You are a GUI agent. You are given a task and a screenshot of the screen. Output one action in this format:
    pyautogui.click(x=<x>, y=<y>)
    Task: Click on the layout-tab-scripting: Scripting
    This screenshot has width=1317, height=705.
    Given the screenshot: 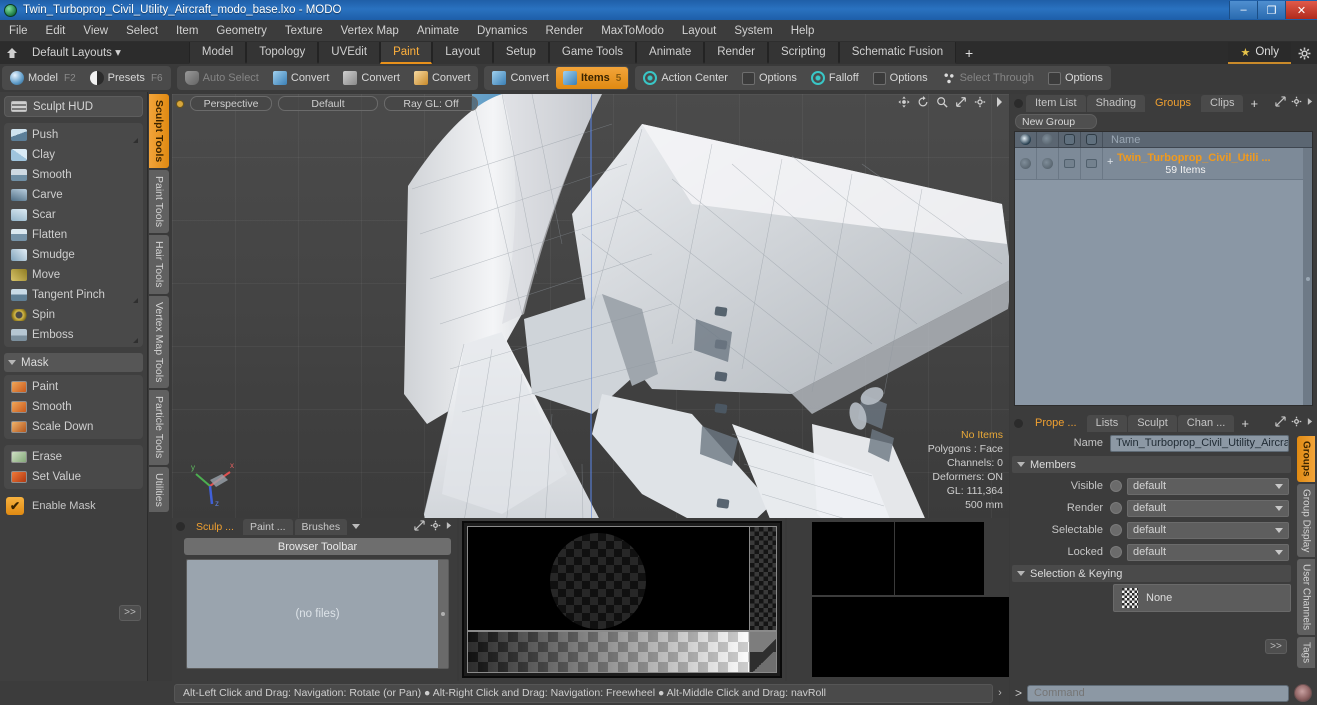 What is the action you would take?
    pyautogui.click(x=803, y=53)
    